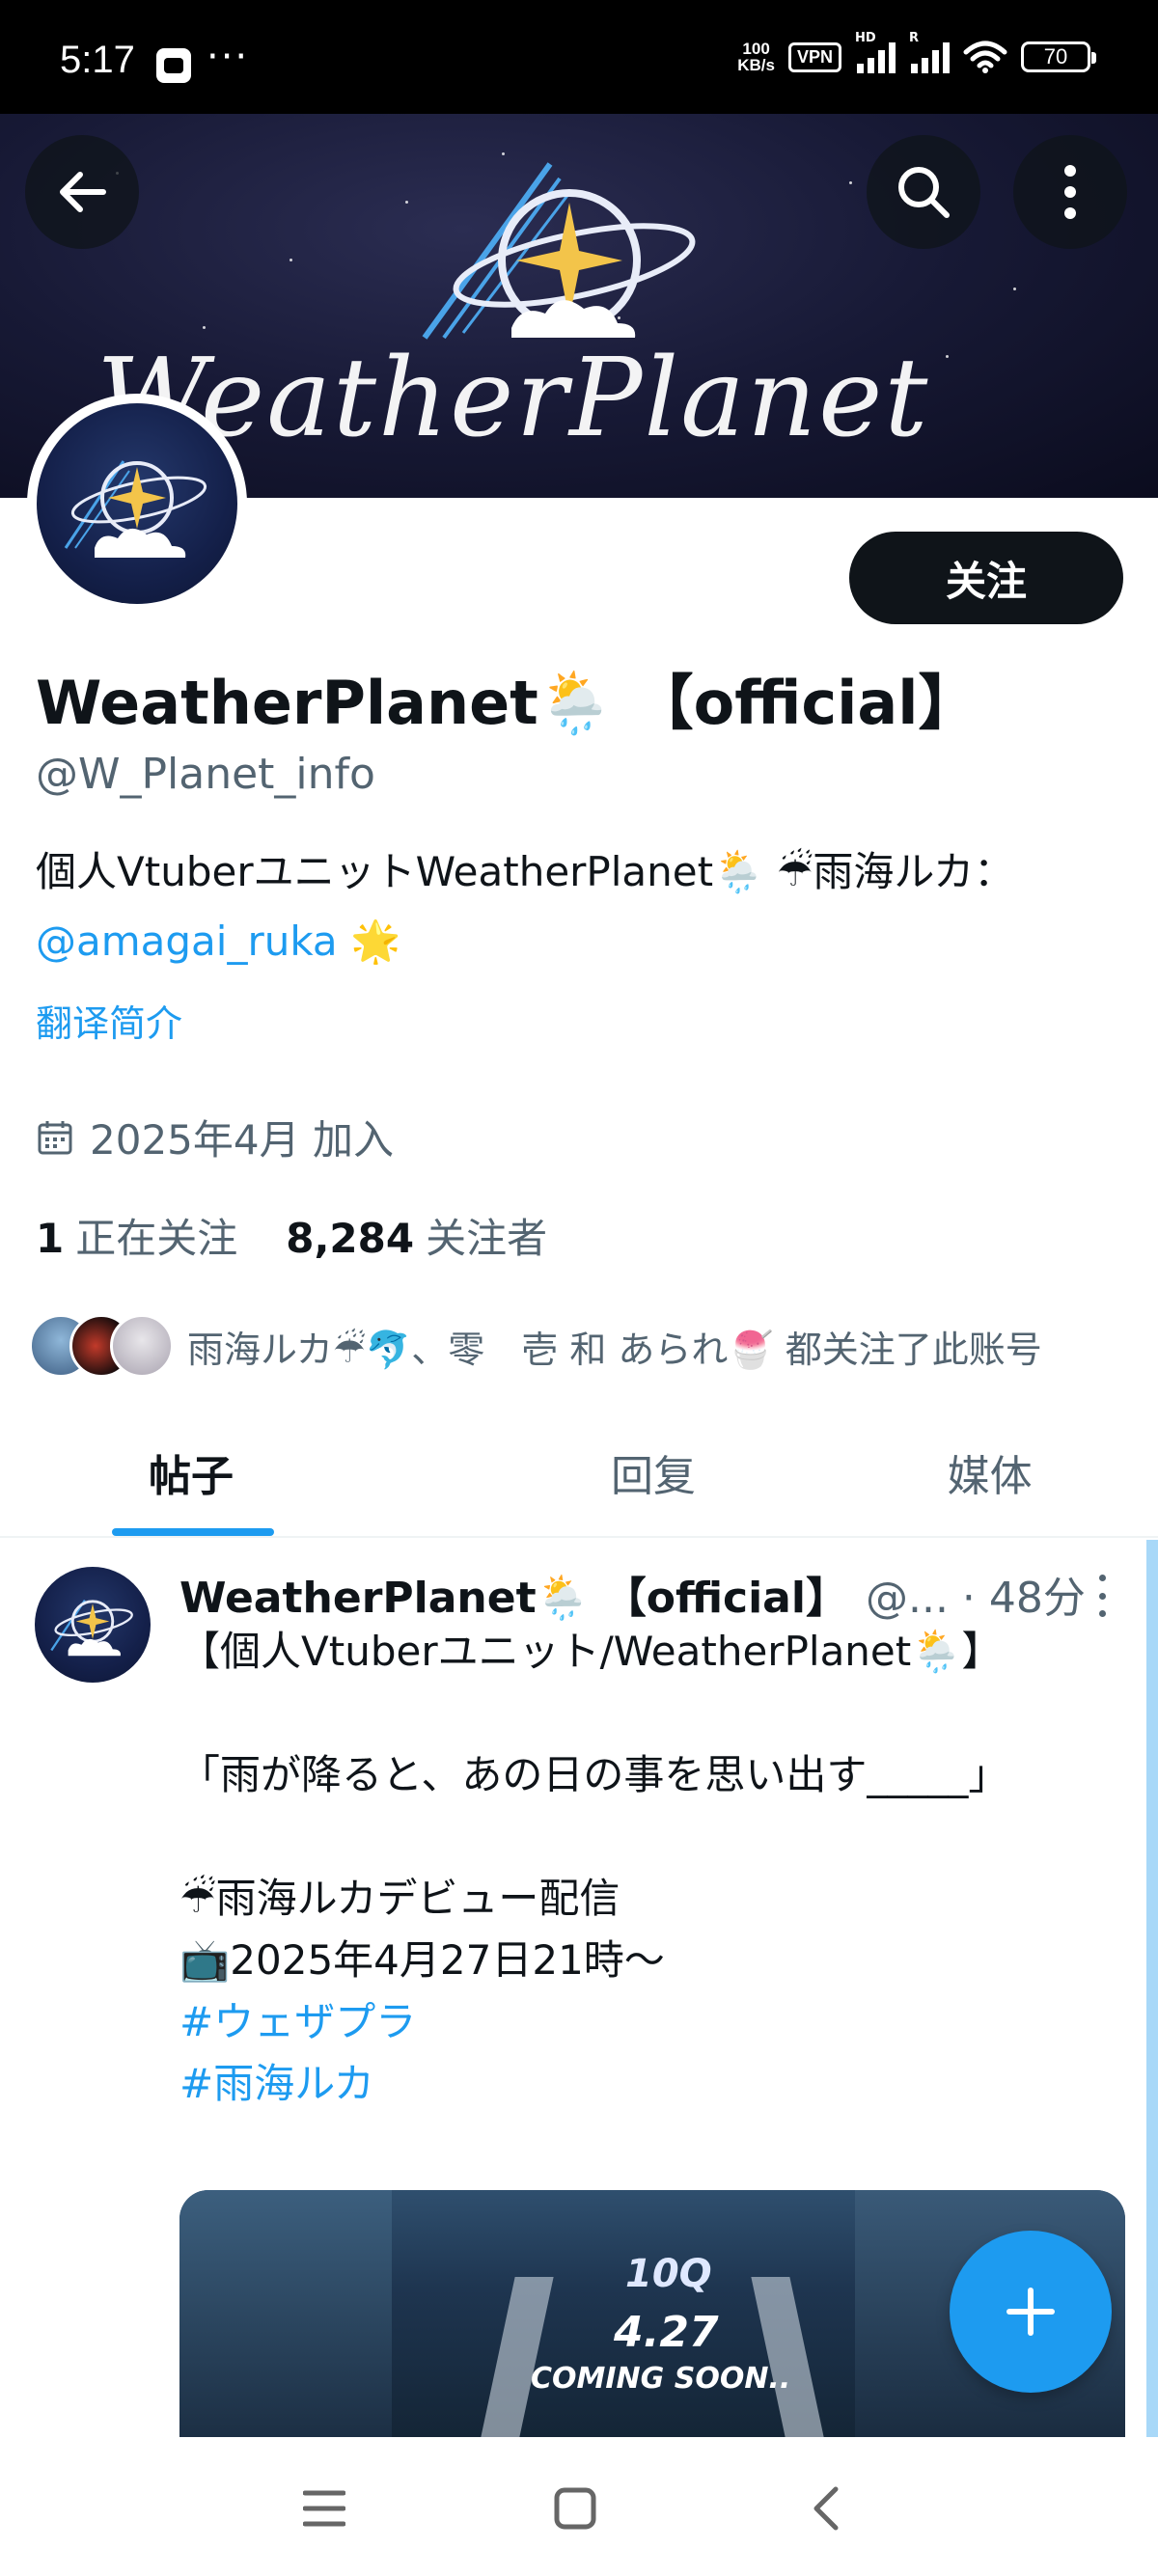 The image size is (1158, 2576). I want to click on sim1-label: HD, so click(865, 38).